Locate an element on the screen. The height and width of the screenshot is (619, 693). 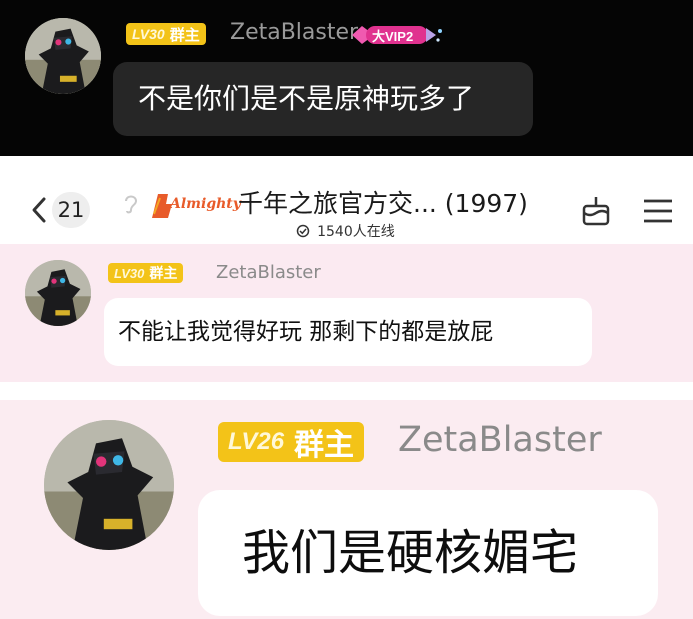
message-text: 我们是硬核媚宅 is located at coordinates (410, 553).